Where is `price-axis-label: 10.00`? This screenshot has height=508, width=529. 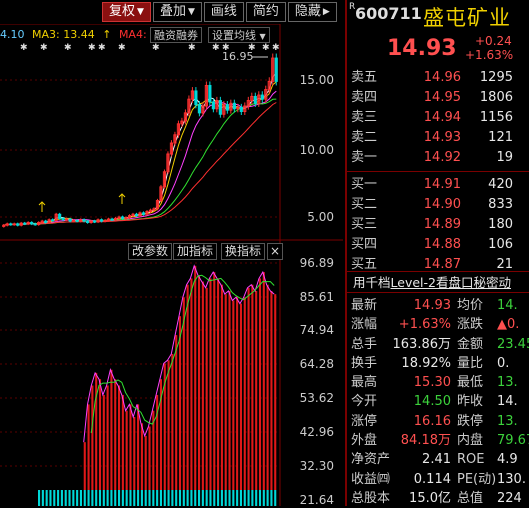 price-axis-label: 10.00 is located at coordinates (317, 150).